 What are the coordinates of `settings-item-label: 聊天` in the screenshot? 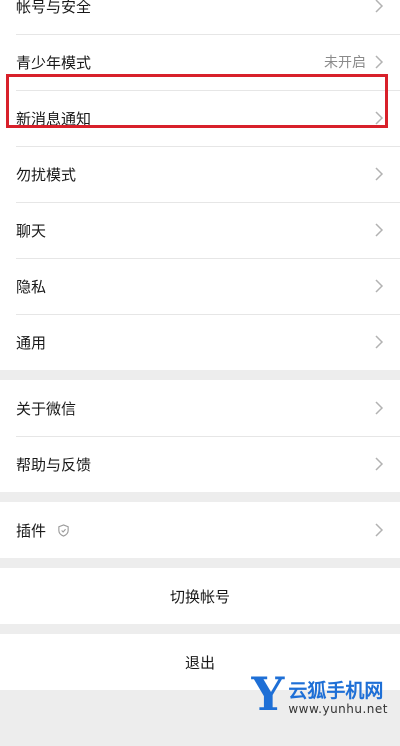 It's located at (31, 230).